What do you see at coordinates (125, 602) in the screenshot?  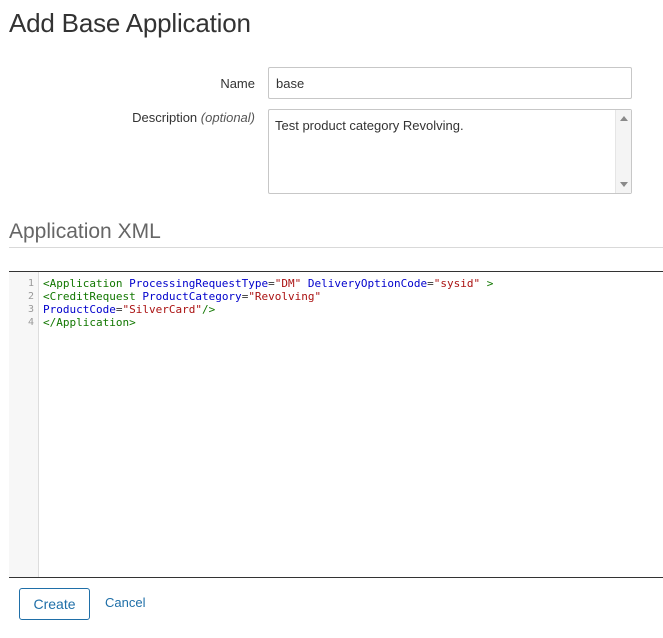 I see `cancel-link: Cancel` at bounding box center [125, 602].